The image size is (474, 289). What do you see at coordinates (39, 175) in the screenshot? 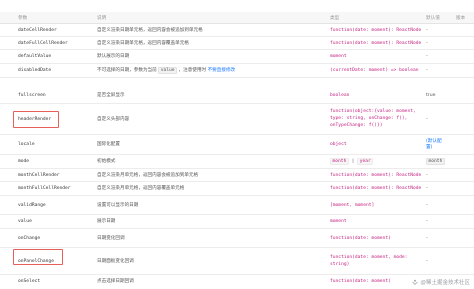
I see `param-name: monthCellRender` at bounding box center [39, 175].